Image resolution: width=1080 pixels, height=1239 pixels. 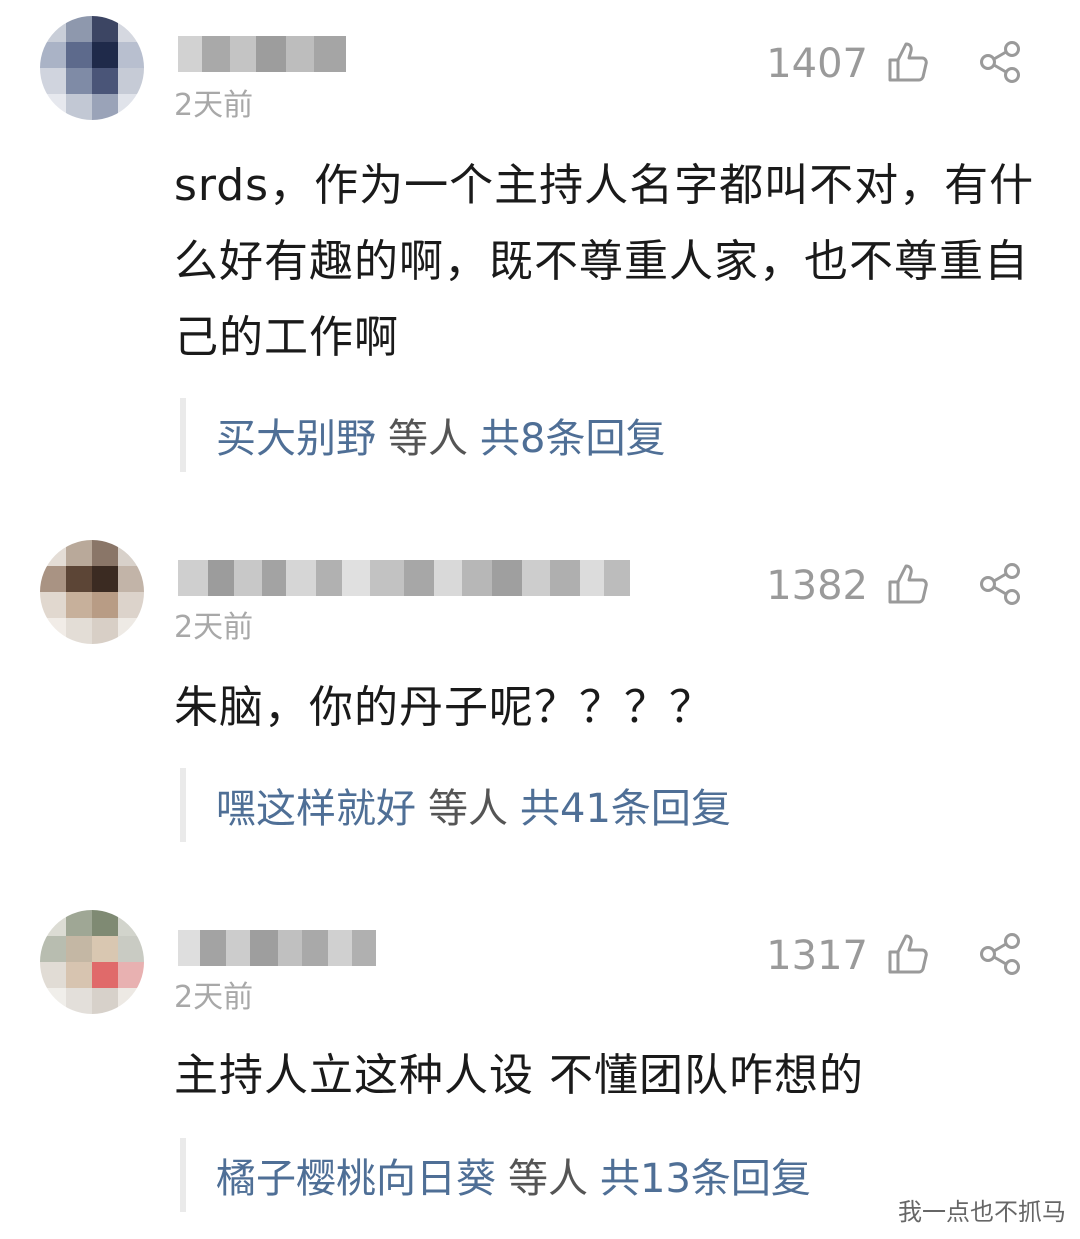 What do you see at coordinates (625, 805) in the screenshot?
I see `reply-count-link: 共41条回复` at bounding box center [625, 805].